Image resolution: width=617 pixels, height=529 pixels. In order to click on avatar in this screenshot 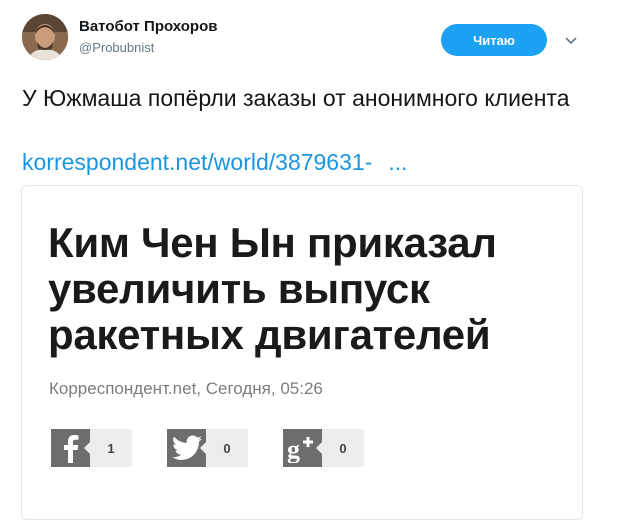, I will do `click(45, 37)`.